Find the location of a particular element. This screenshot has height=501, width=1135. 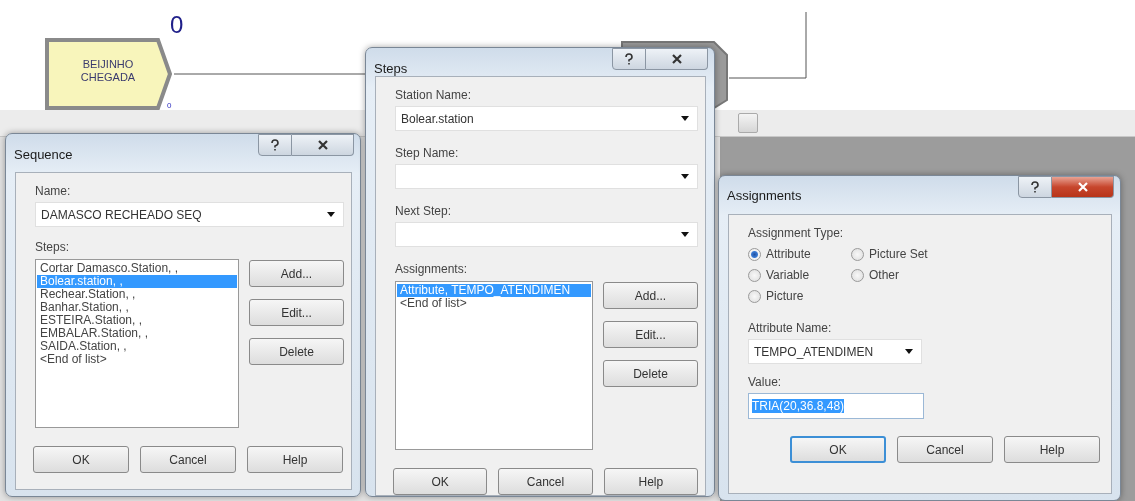

list-item: EMBALAR.Station, , is located at coordinates (137, 333).